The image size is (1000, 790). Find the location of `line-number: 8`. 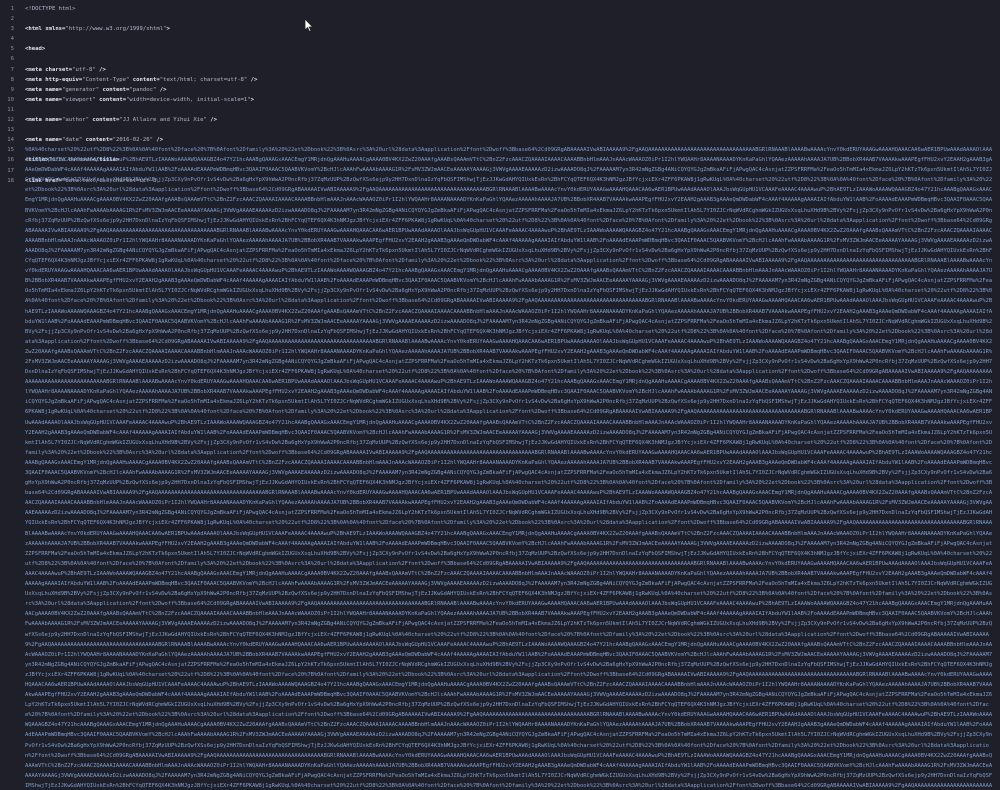

line-number: 8 is located at coordinates (12, 79).